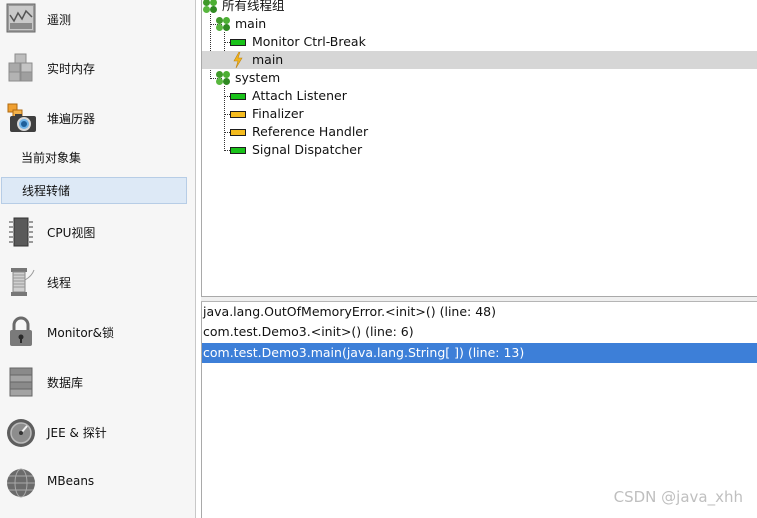 The image size is (757, 518). Describe the element at coordinates (310, 131) in the screenshot. I see `tree-node-label: Reference Handler` at that location.